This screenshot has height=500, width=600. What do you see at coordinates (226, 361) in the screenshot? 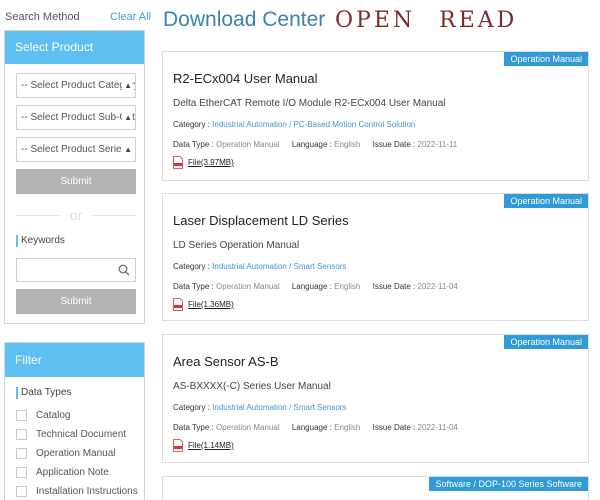
I see `document-title: Area Sensor AS-B` at bounding box center [226, 361].